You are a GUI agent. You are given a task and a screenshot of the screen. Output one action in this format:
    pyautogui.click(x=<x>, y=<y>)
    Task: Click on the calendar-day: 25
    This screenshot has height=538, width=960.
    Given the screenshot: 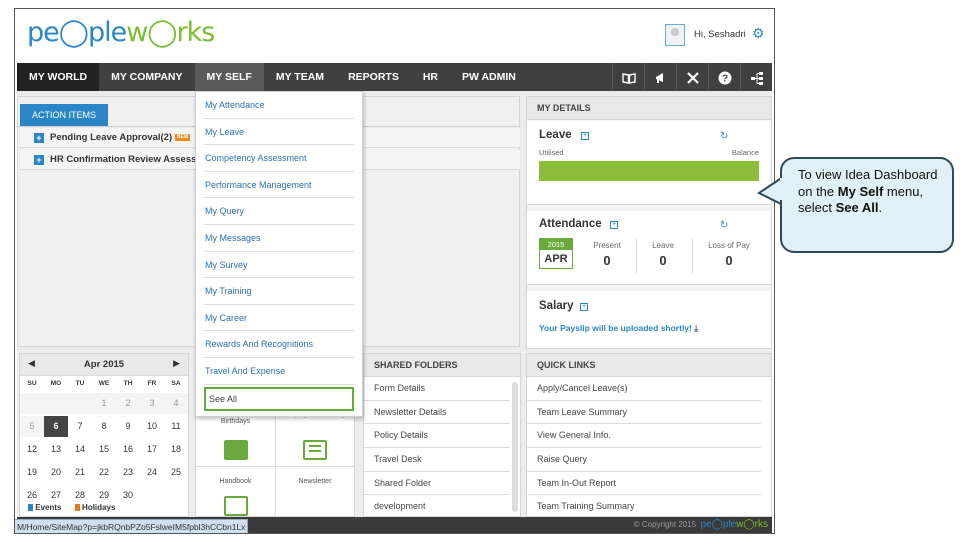 What is the action you would take?
    pyautogui.click(x=176, y=472)
    